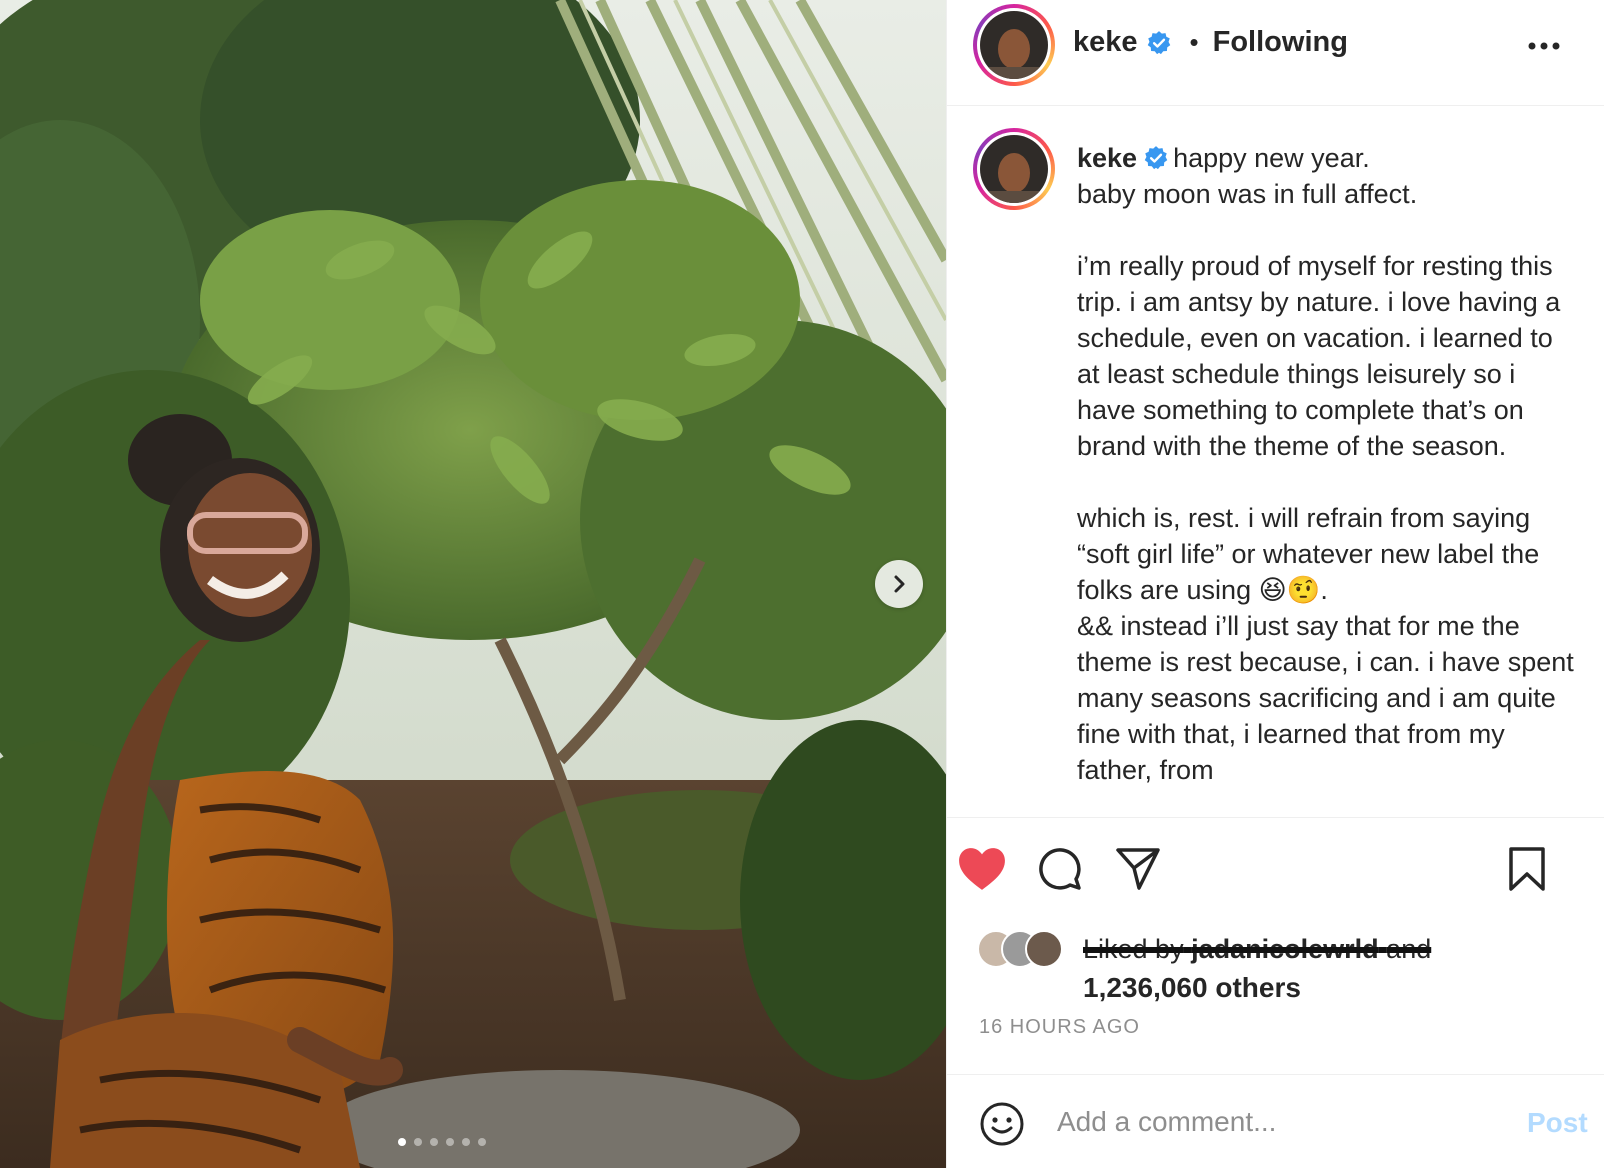 This screenshot has width=1604, height=1168. I want to click on post-actions, so click(1275, 868).